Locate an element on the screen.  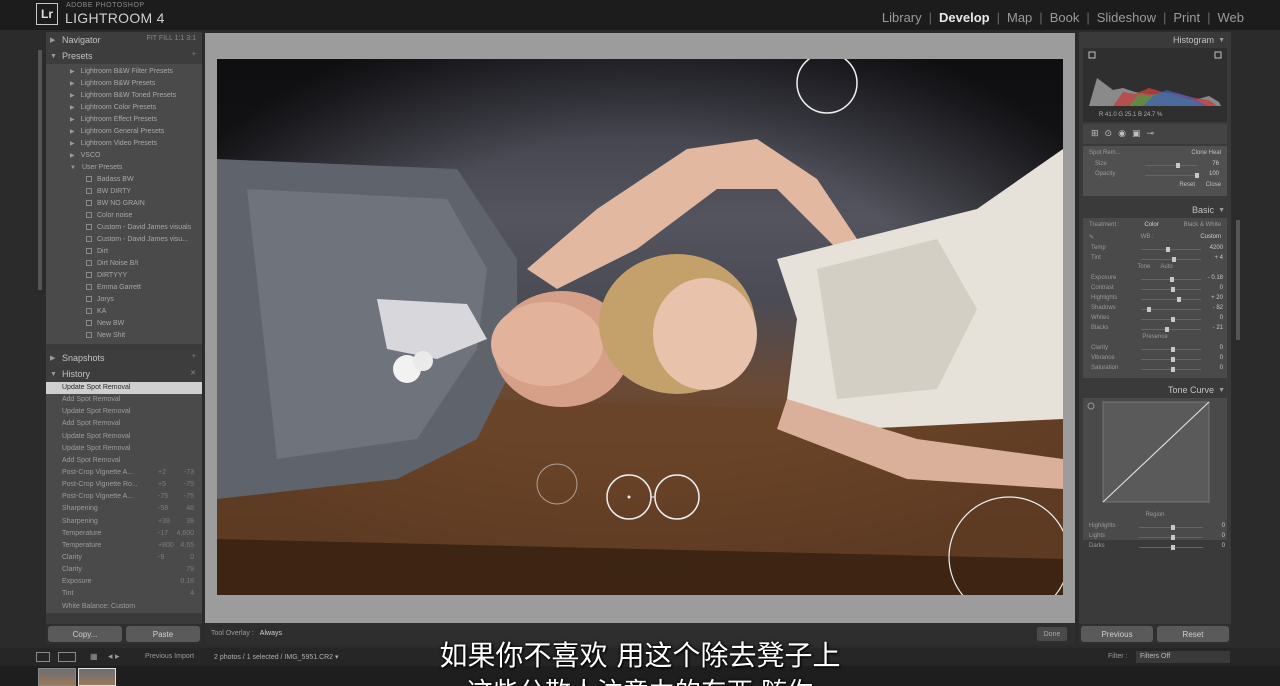
user-preset-item: New Shit is located at coordinates (124, 336).